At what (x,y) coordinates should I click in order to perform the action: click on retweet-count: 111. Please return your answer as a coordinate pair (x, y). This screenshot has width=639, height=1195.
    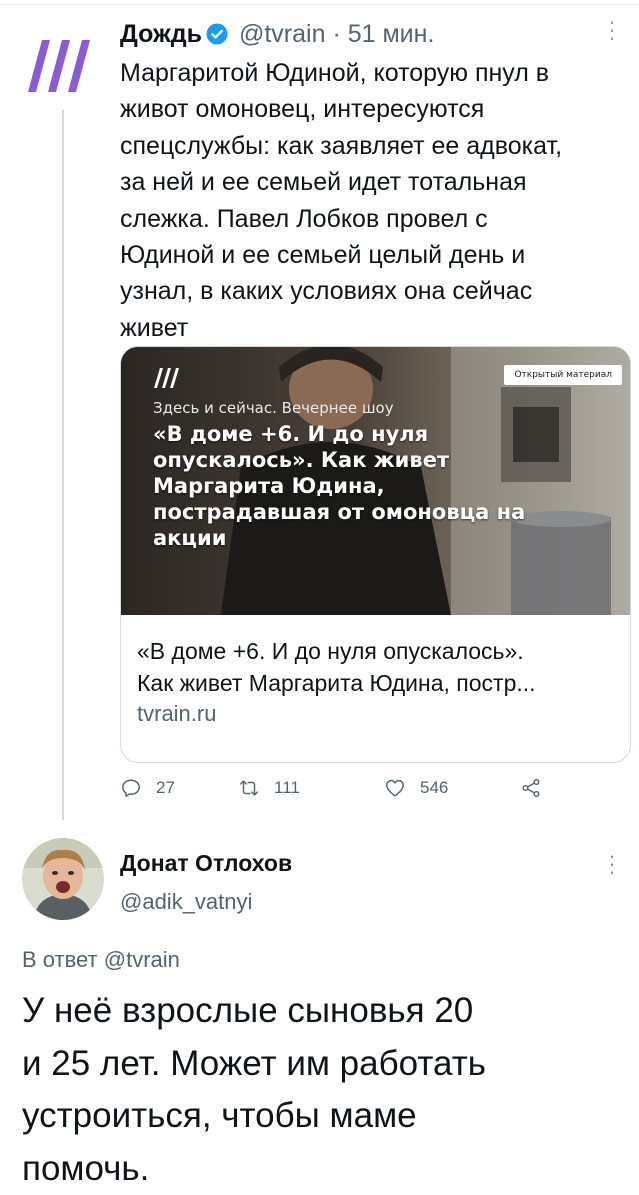
    Looking at the image, I should click on (287, 787).